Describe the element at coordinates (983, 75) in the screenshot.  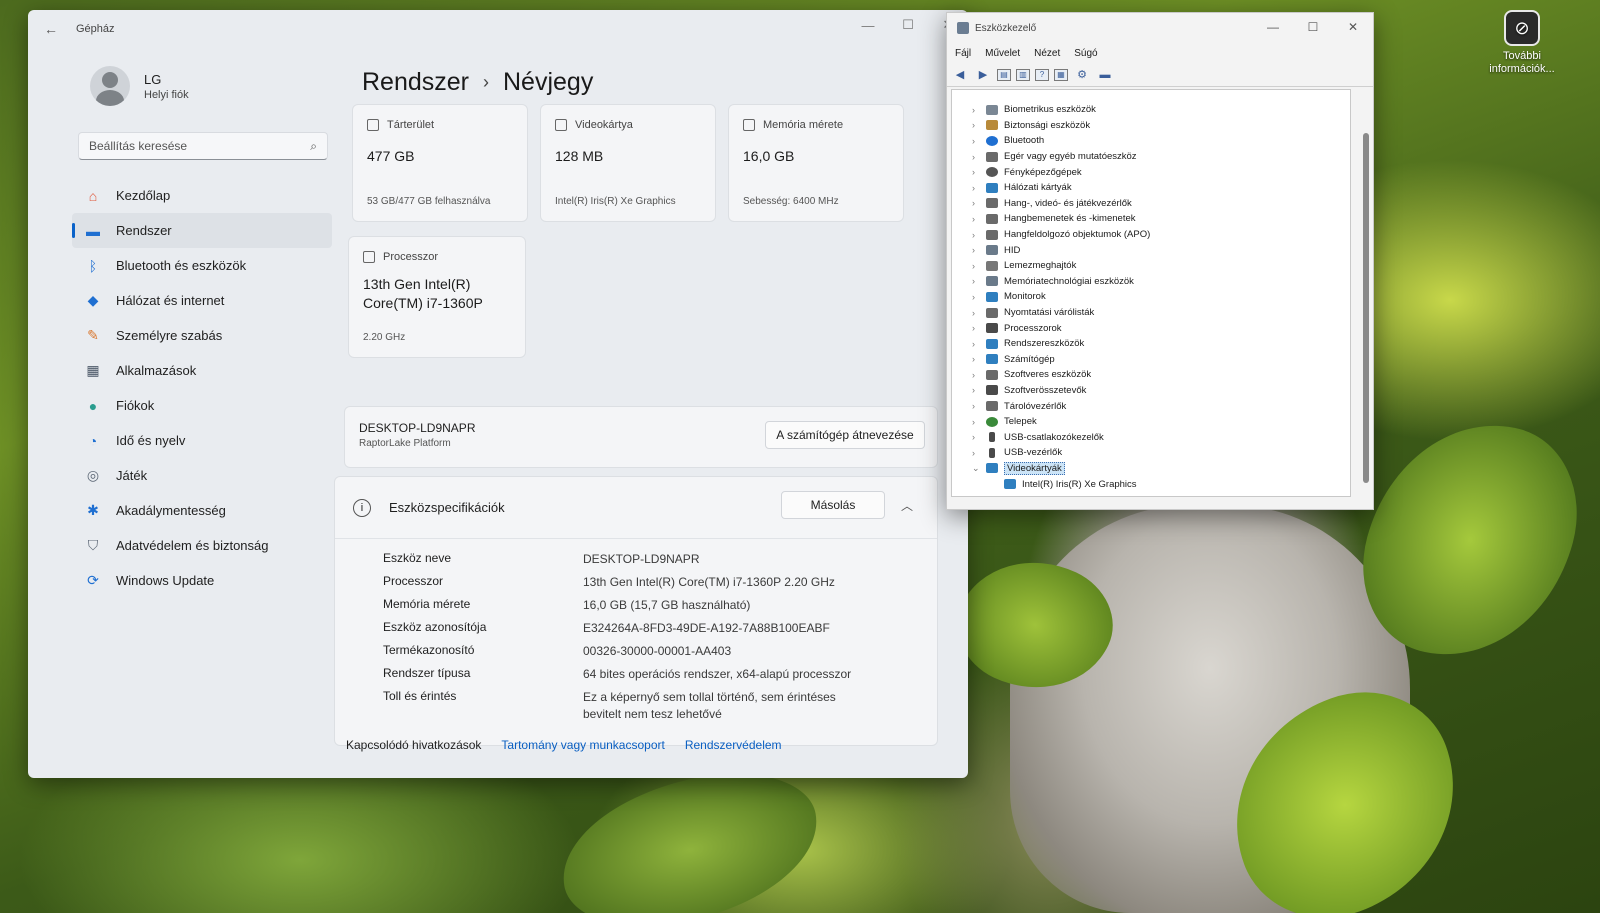
I see `forward-arrow-icon: ▶` at that location.